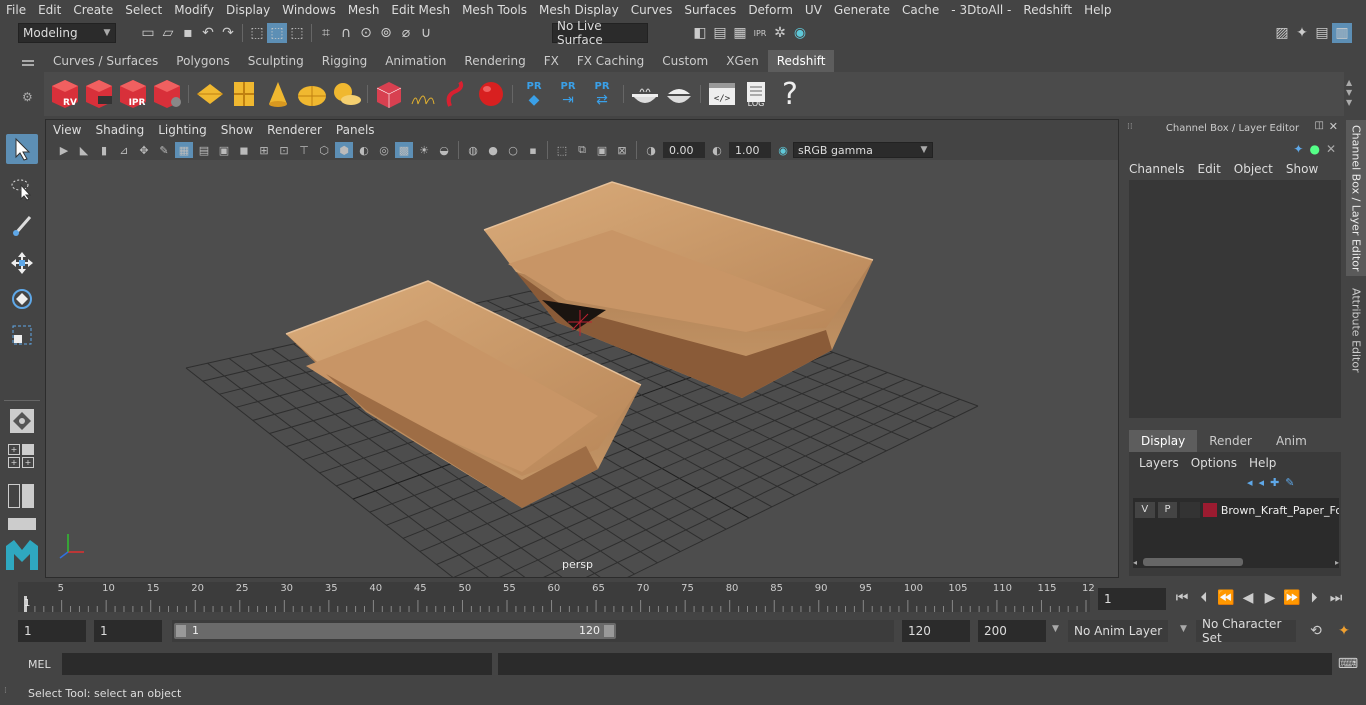  What do you see at coordinates (278, 94) in the screenshot?
I see `spot-light-button` at bounding box center [278, 94].